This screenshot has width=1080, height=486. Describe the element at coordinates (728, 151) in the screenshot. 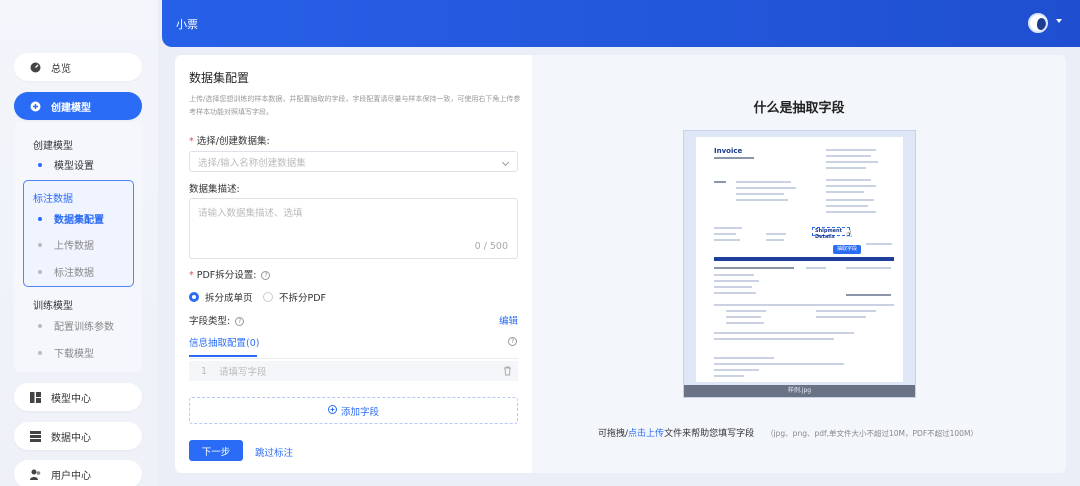

I see `invoice-heading: Invoice` at that location.